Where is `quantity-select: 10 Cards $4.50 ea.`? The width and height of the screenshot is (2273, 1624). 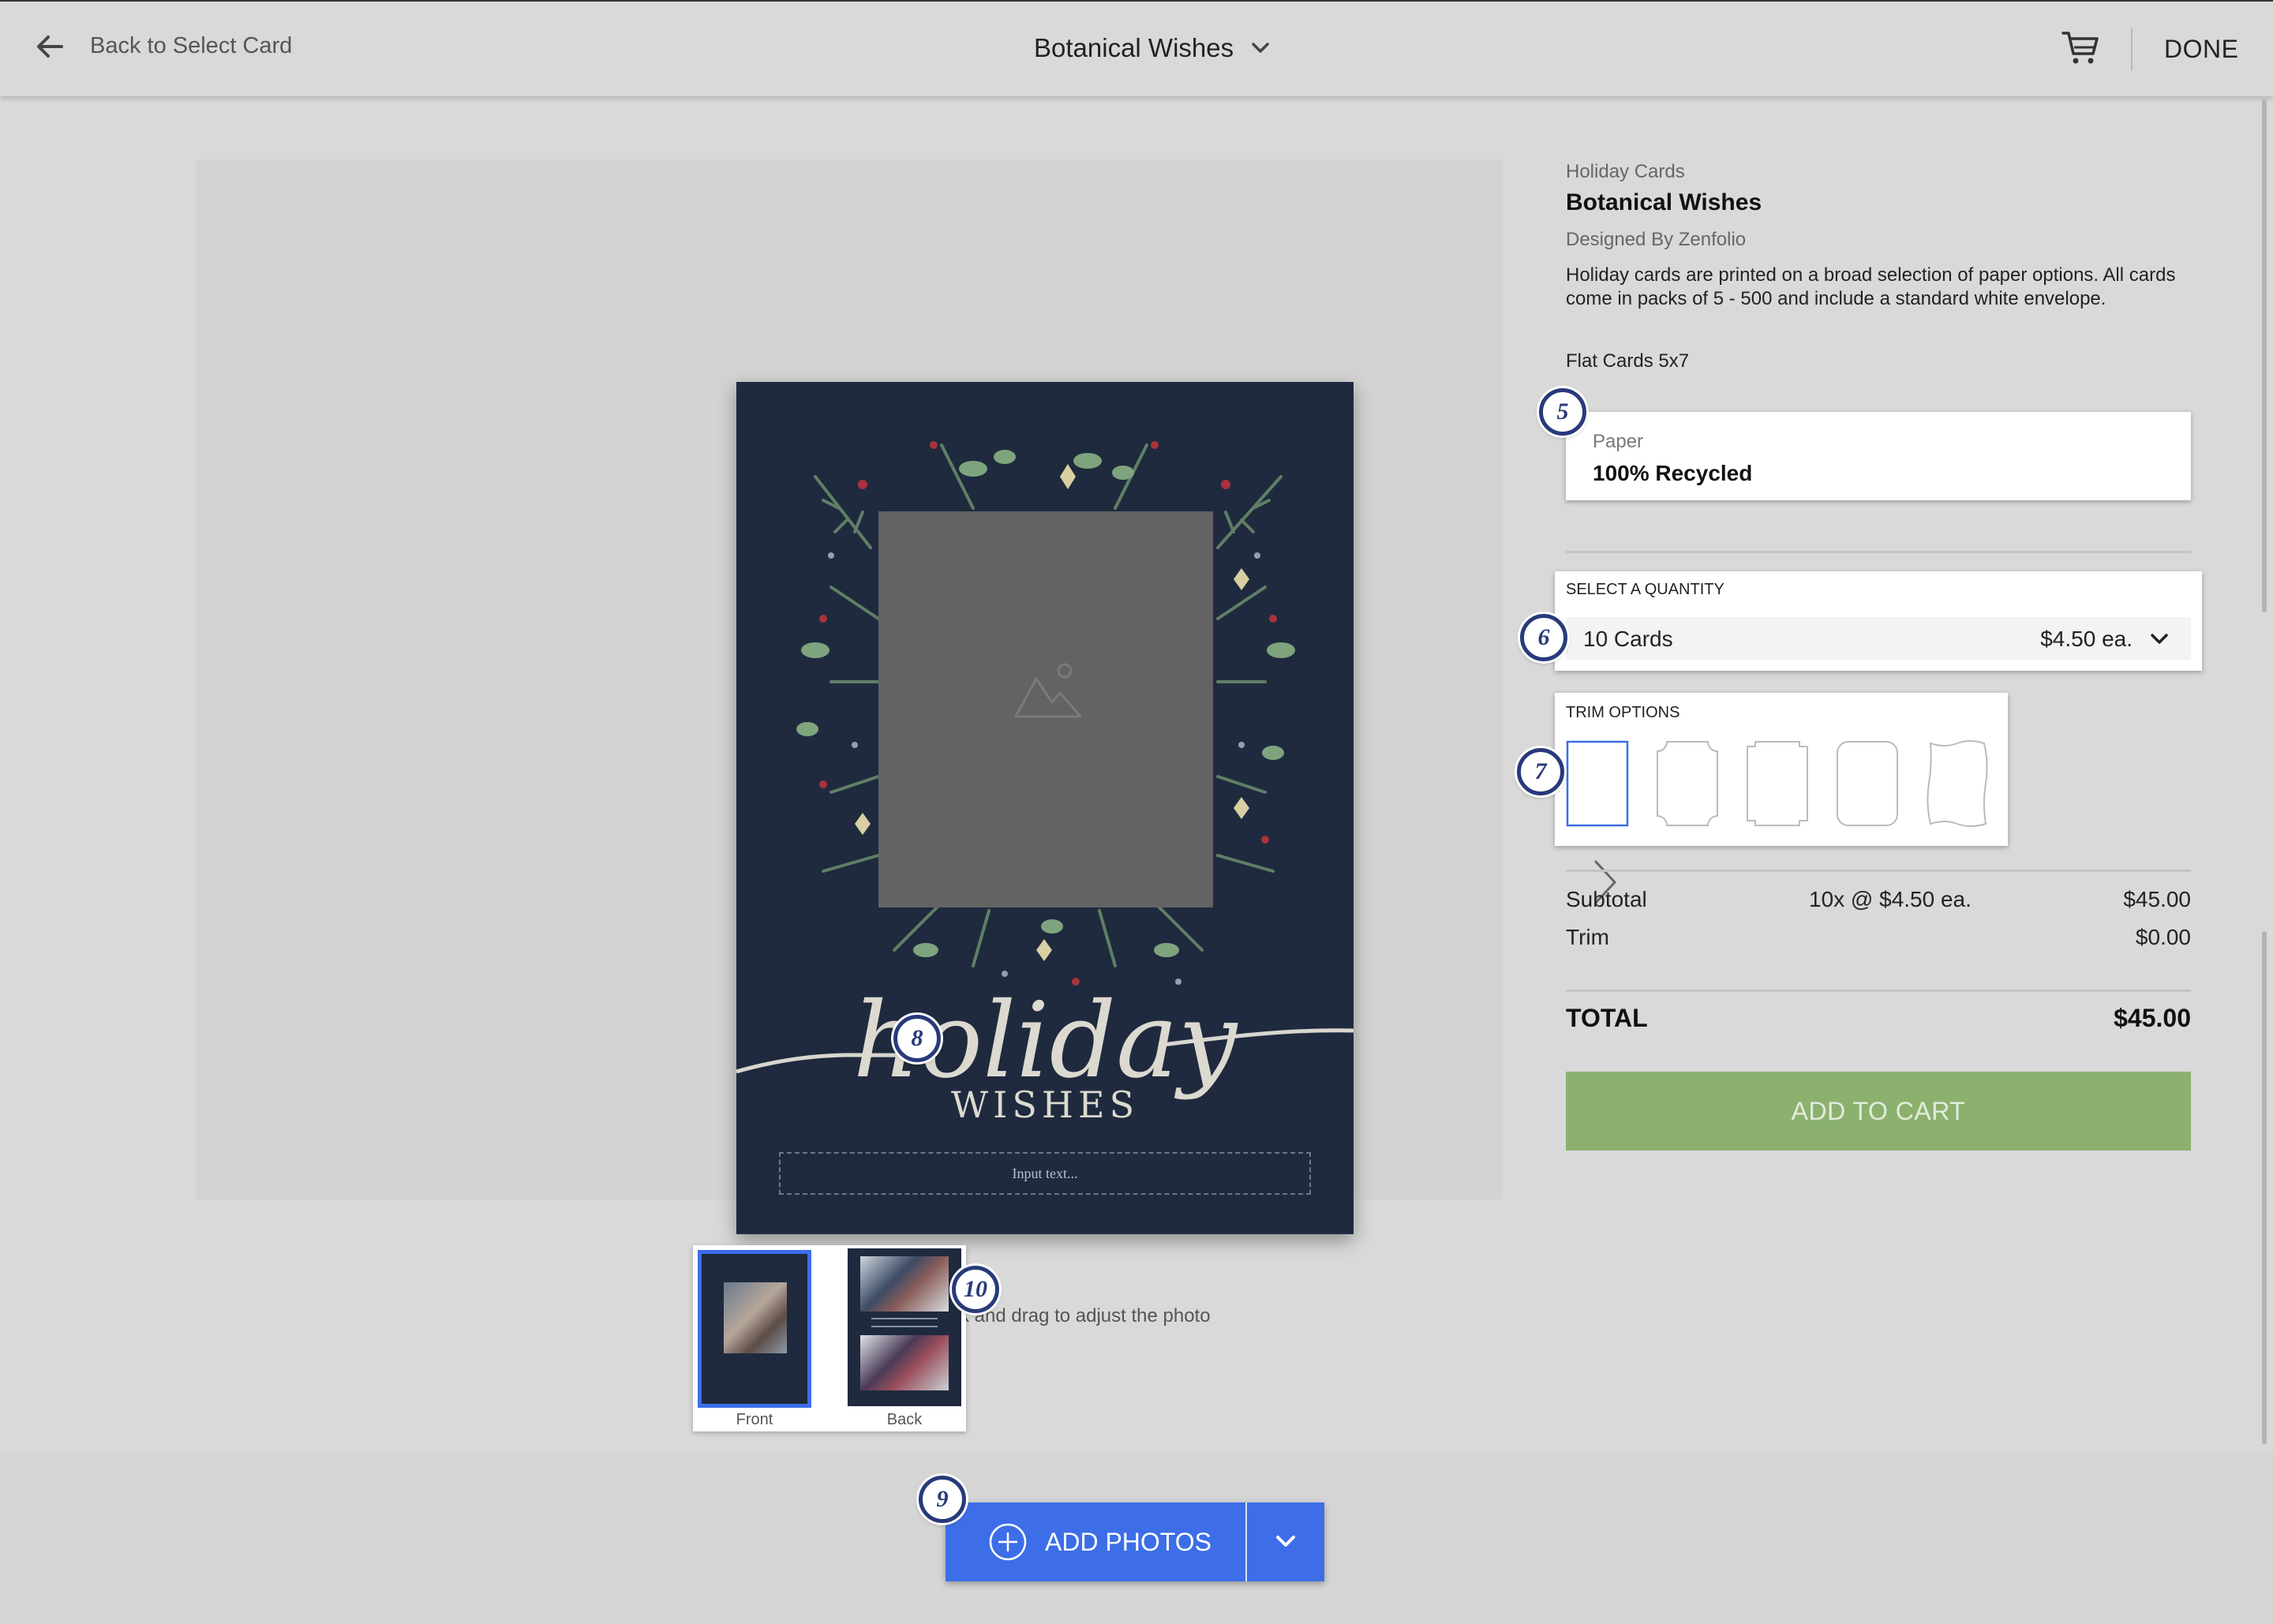 quantity-select: 10 Cards $4.50 ea. is located at coordinates (1878, 638).